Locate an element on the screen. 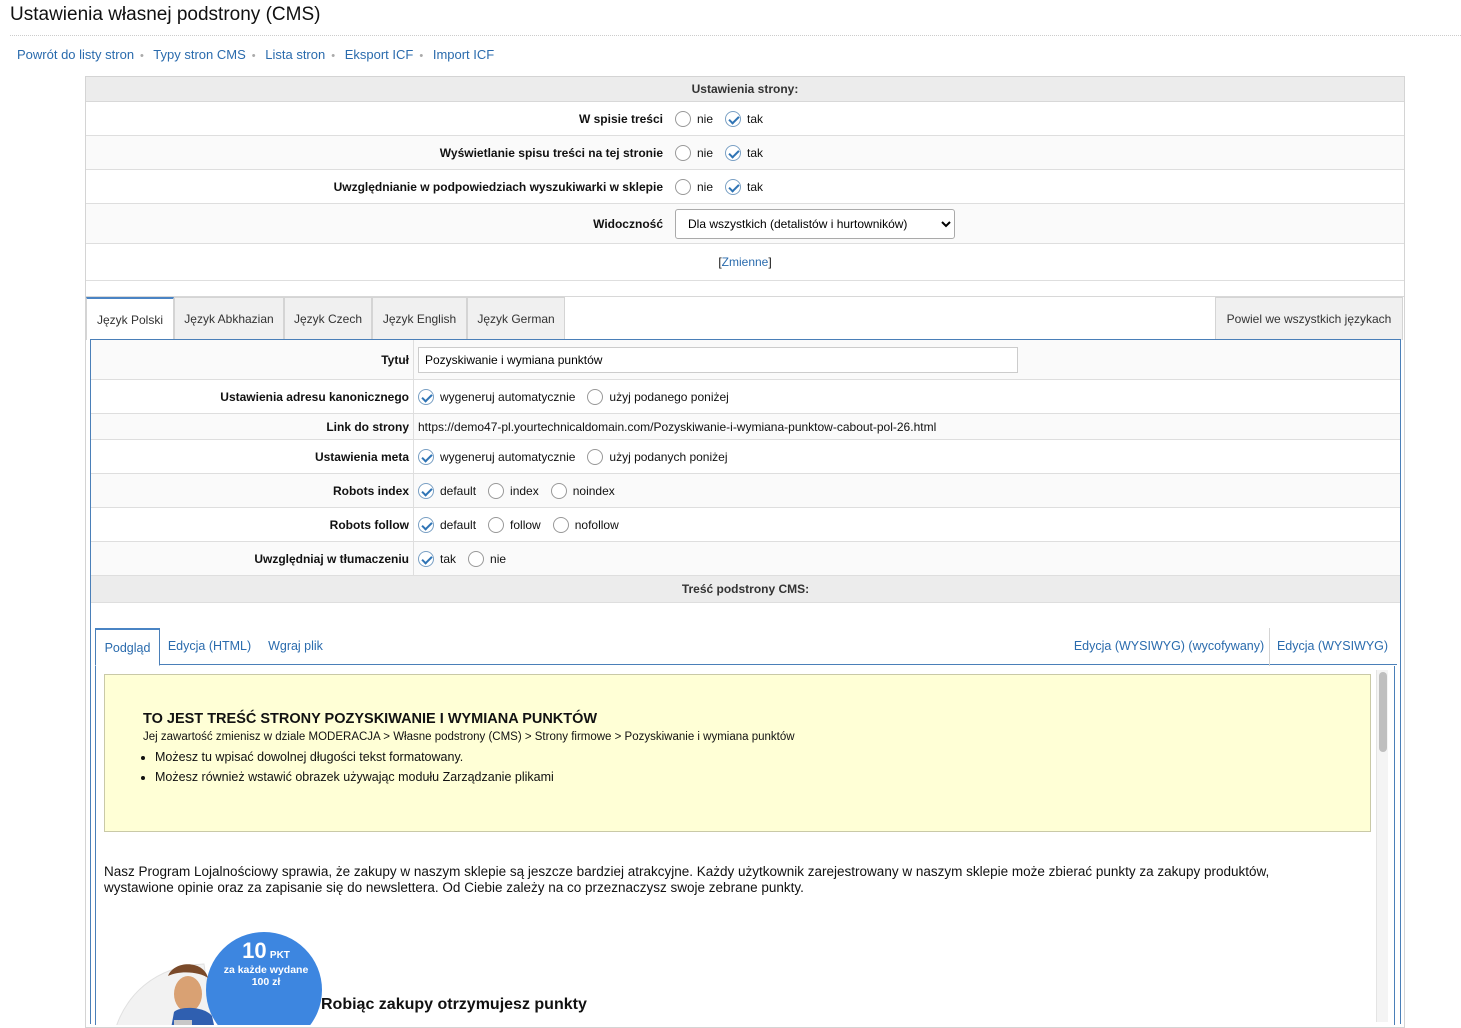 This screenshot has height=1028, width=1461. title-divider is located at coordinates (735, 35).